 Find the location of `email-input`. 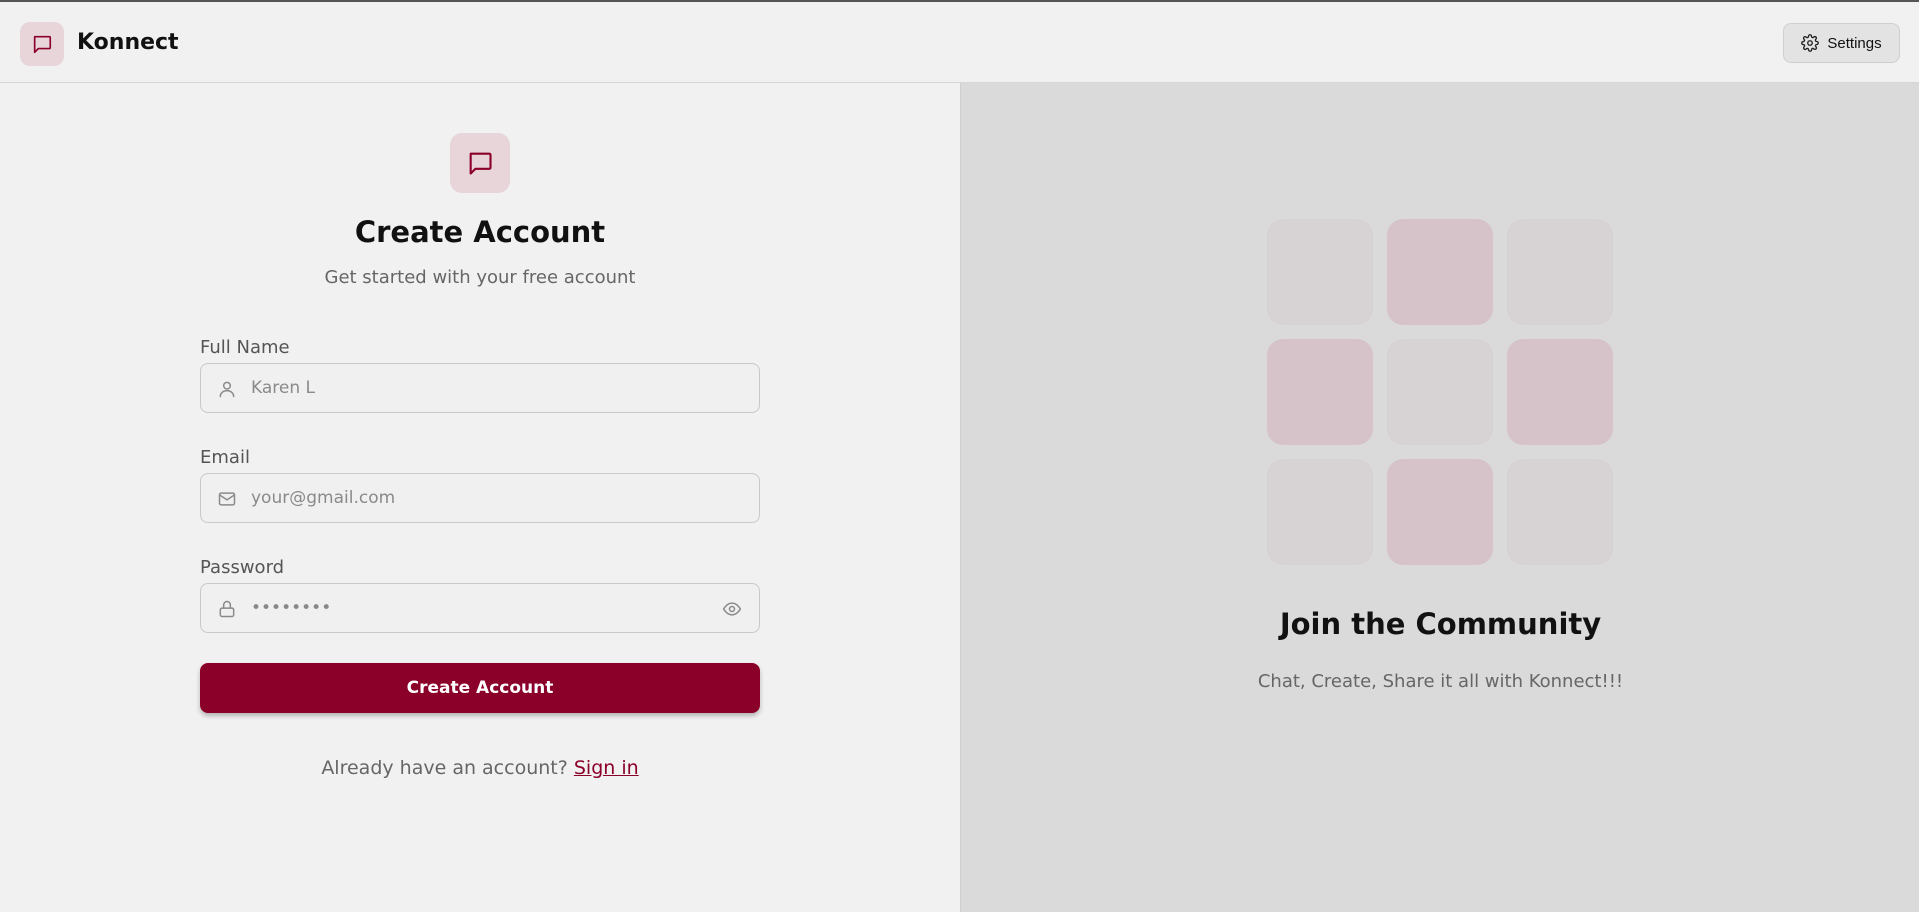

email-input is located at coordinates (471, 498).